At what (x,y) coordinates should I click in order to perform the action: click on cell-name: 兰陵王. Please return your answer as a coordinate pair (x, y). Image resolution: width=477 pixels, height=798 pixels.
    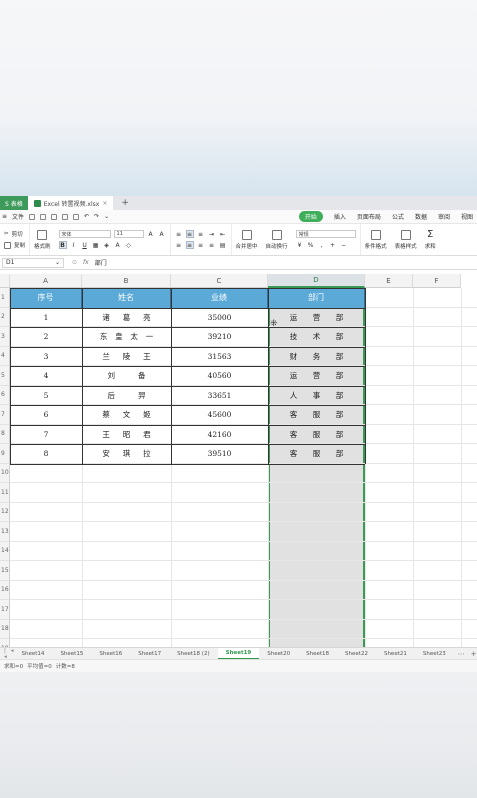
    Looking at the image, I should click on (126, 357).